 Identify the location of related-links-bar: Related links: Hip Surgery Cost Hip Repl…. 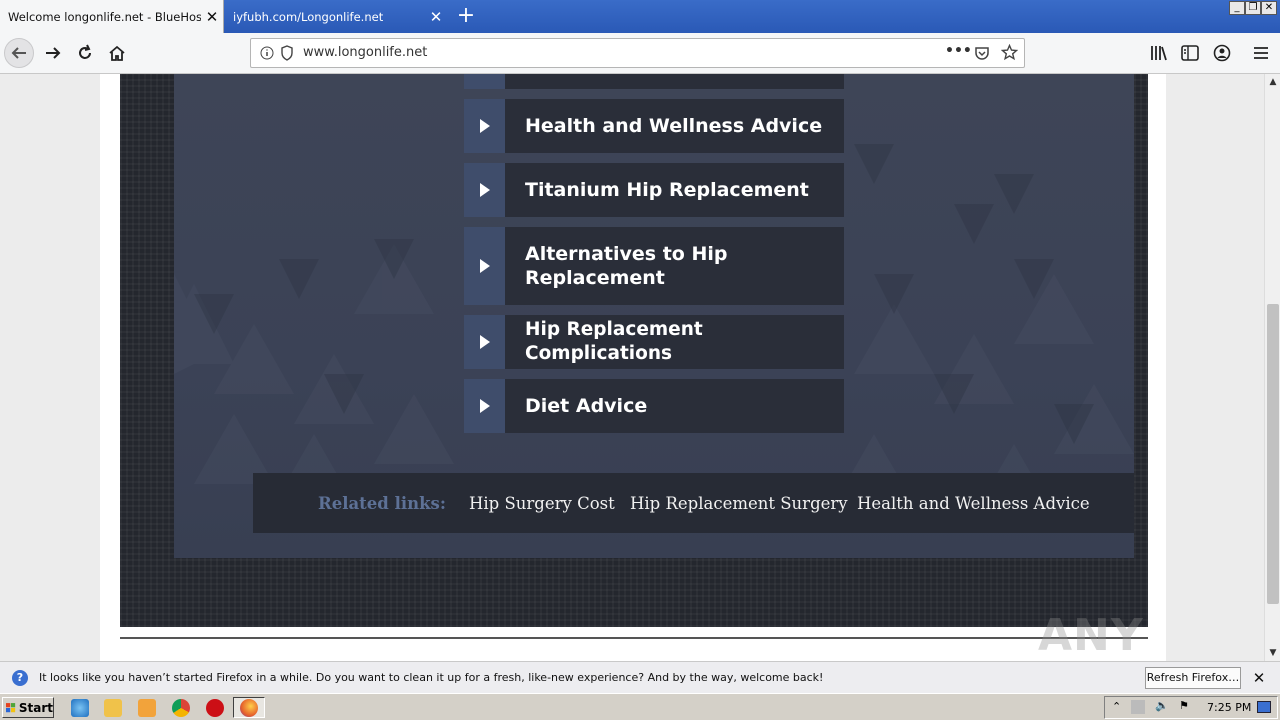
(693, 503).